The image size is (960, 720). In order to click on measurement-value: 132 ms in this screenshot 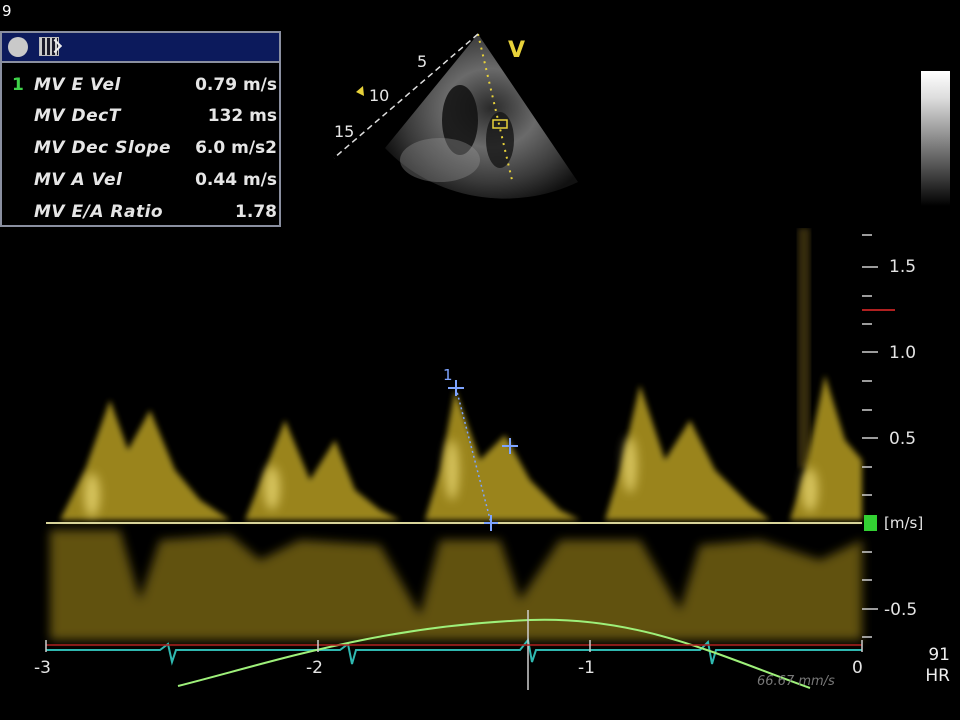, I will do `click(242, 116)`.